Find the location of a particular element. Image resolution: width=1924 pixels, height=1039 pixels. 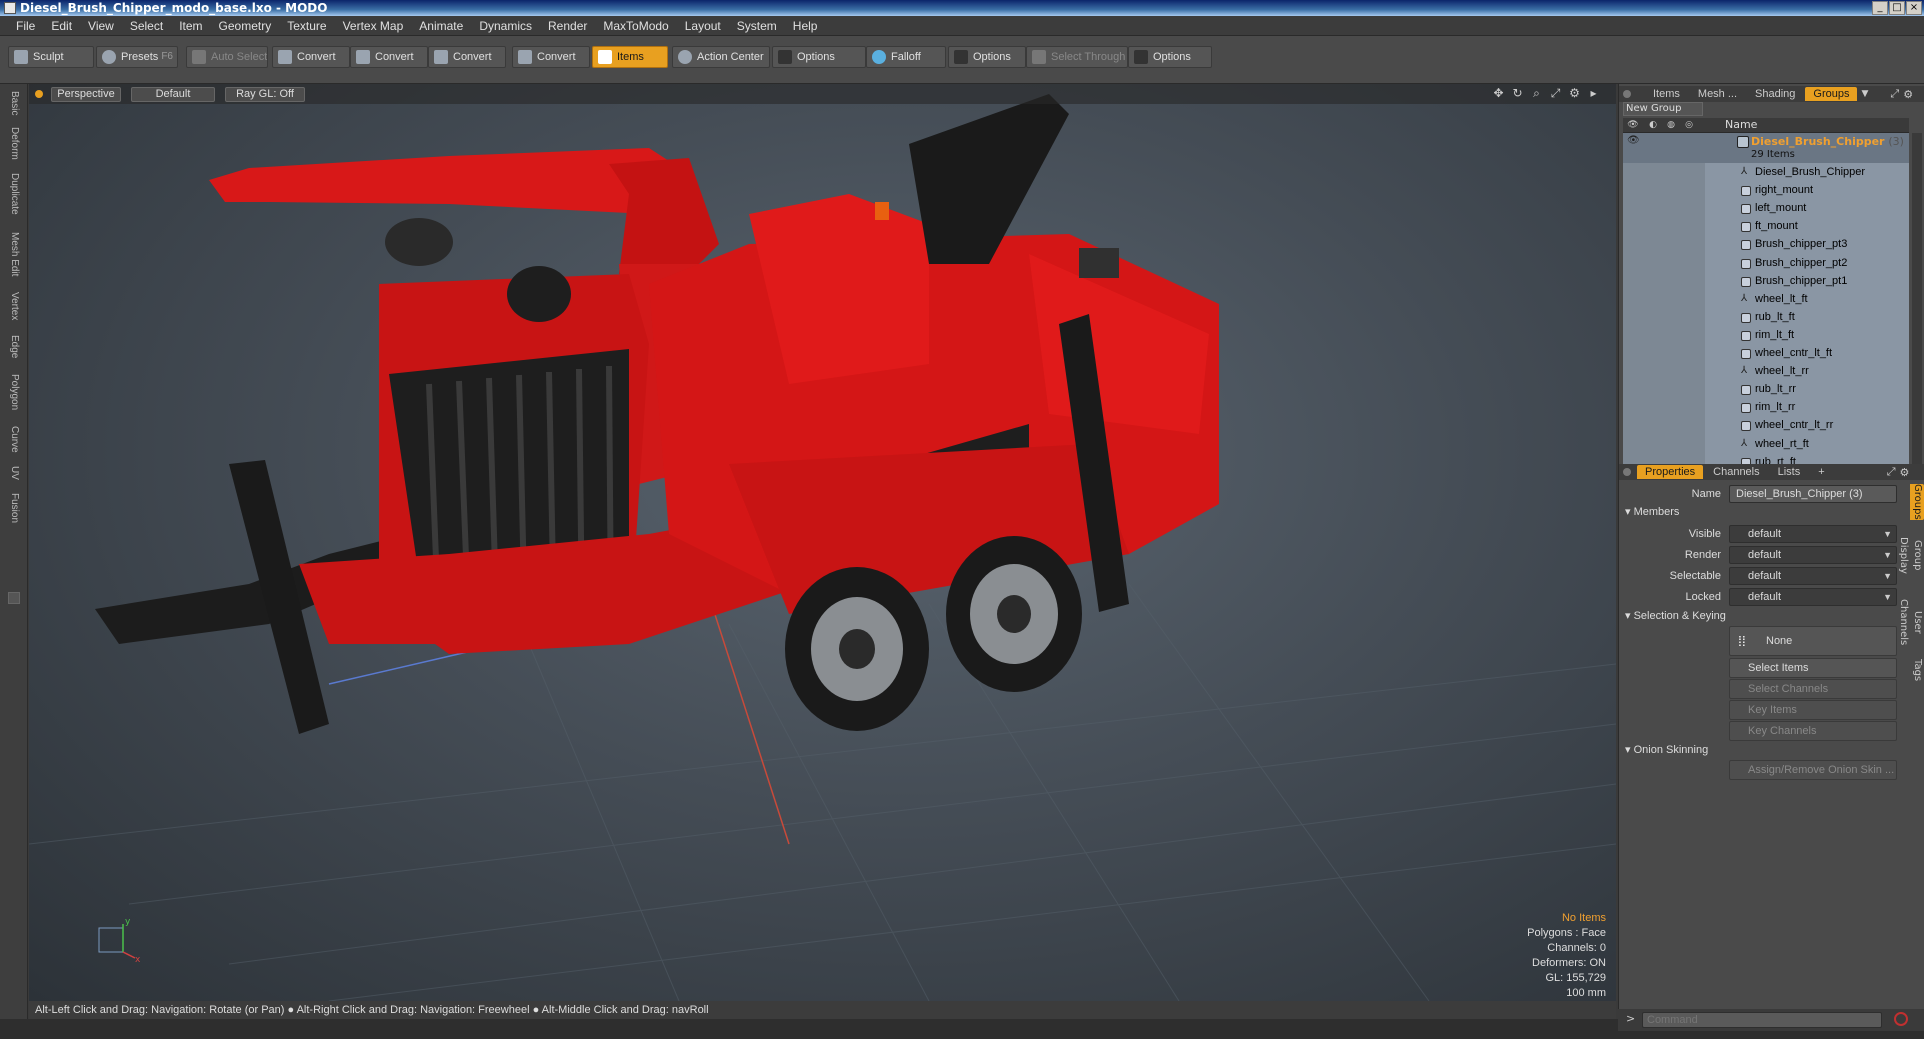

render-dropdown: default ▼ is located at coordinates (1813, 555).